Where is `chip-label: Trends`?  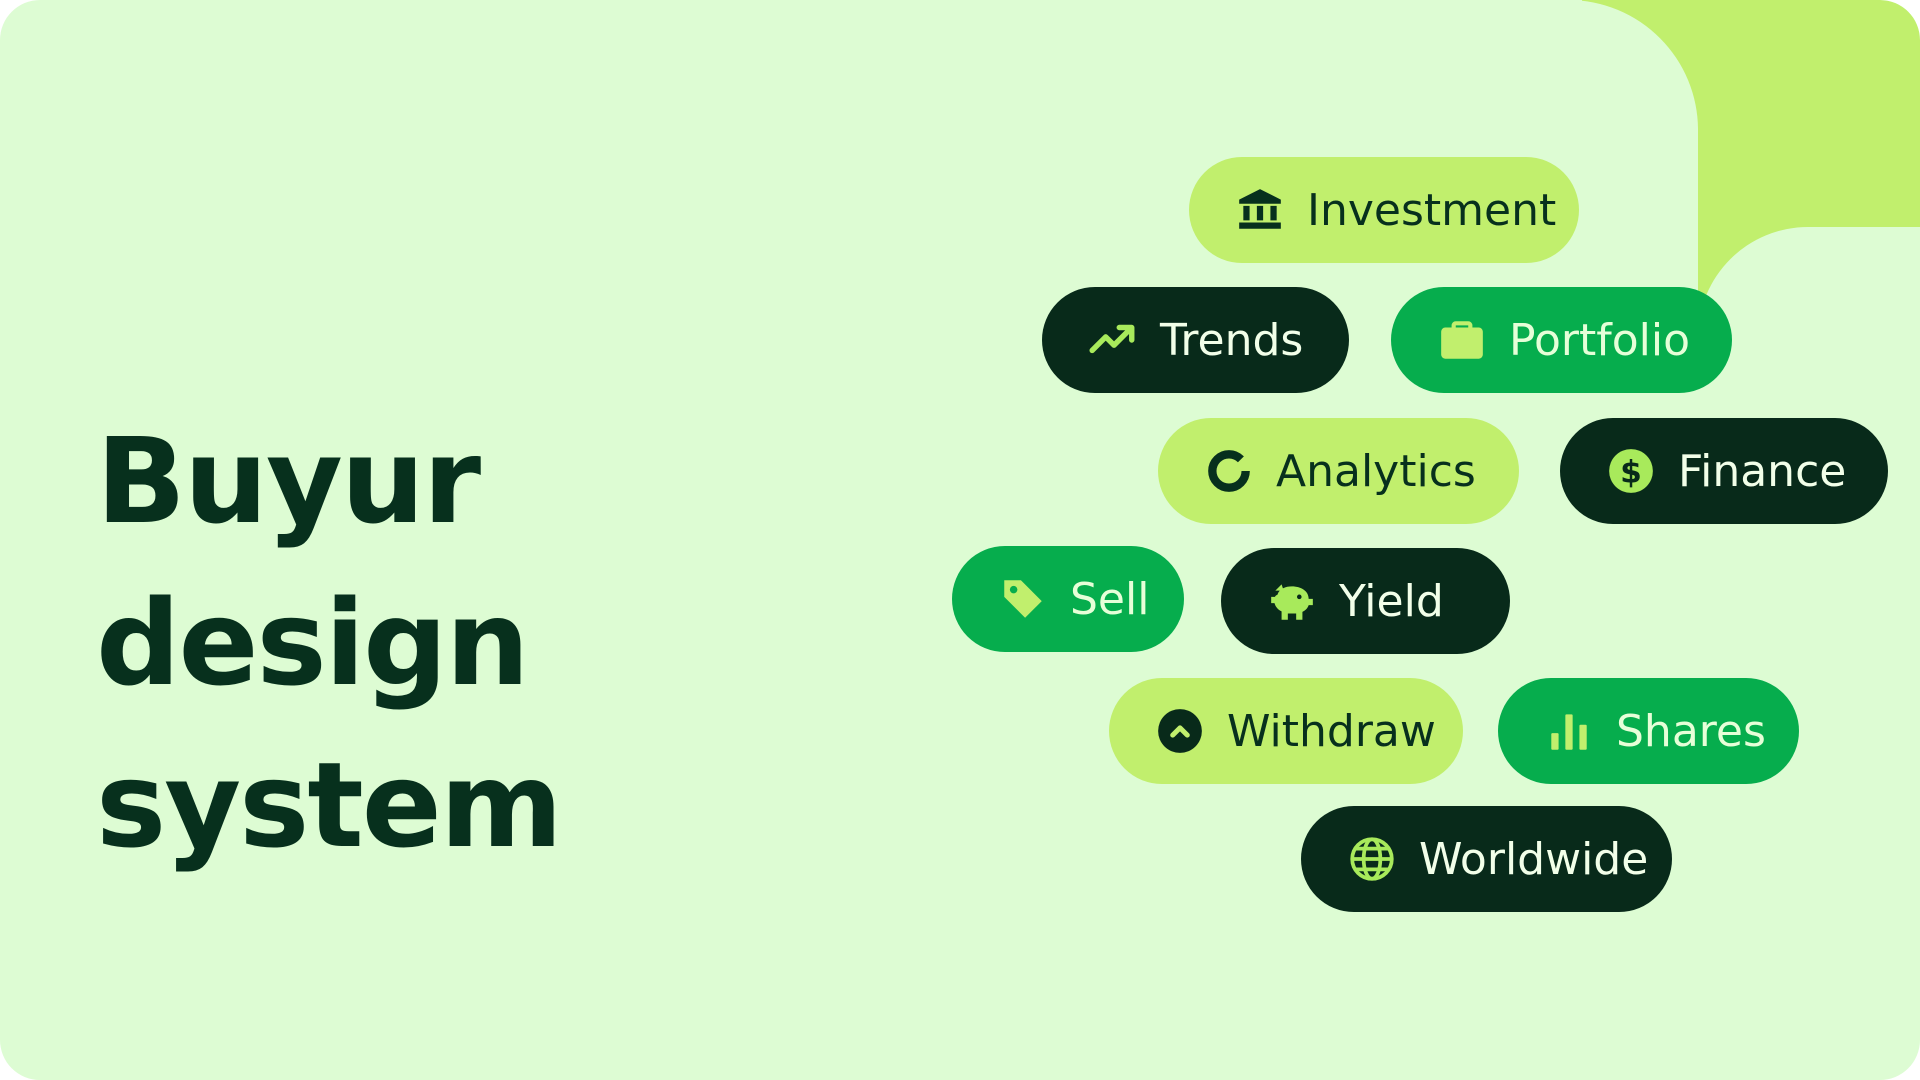 chip-label: Trends is located at coordinates (1232, 340).